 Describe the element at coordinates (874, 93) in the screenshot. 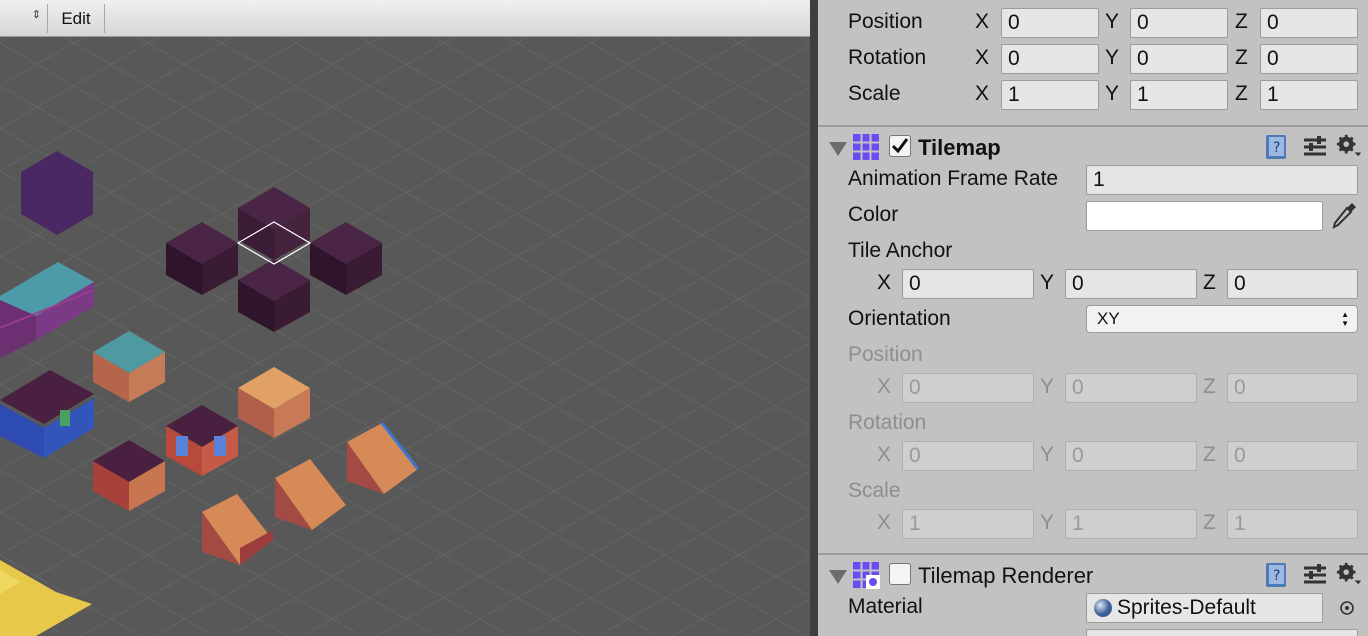

I see `transform-scale-label: Scale` at that location.